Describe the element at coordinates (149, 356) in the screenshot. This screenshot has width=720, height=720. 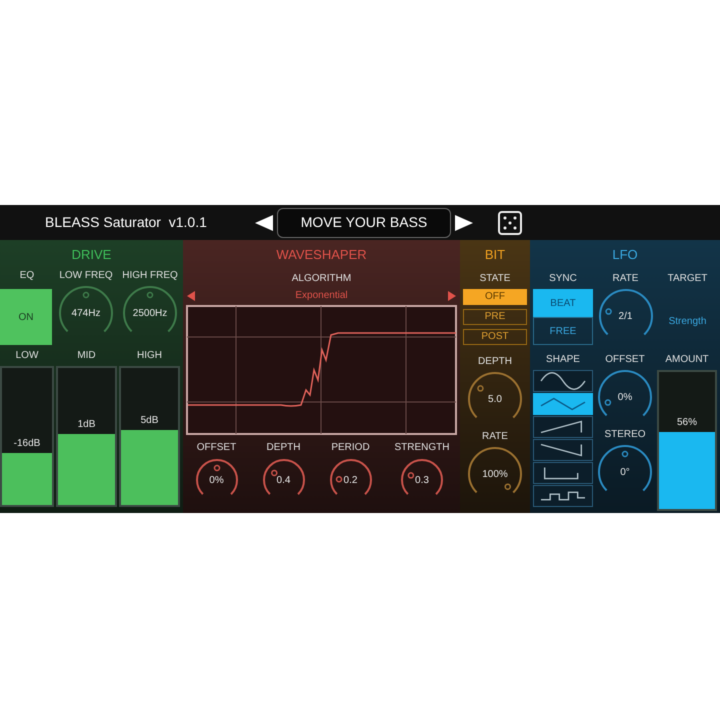
I see `control-label: HIGH` at that location.